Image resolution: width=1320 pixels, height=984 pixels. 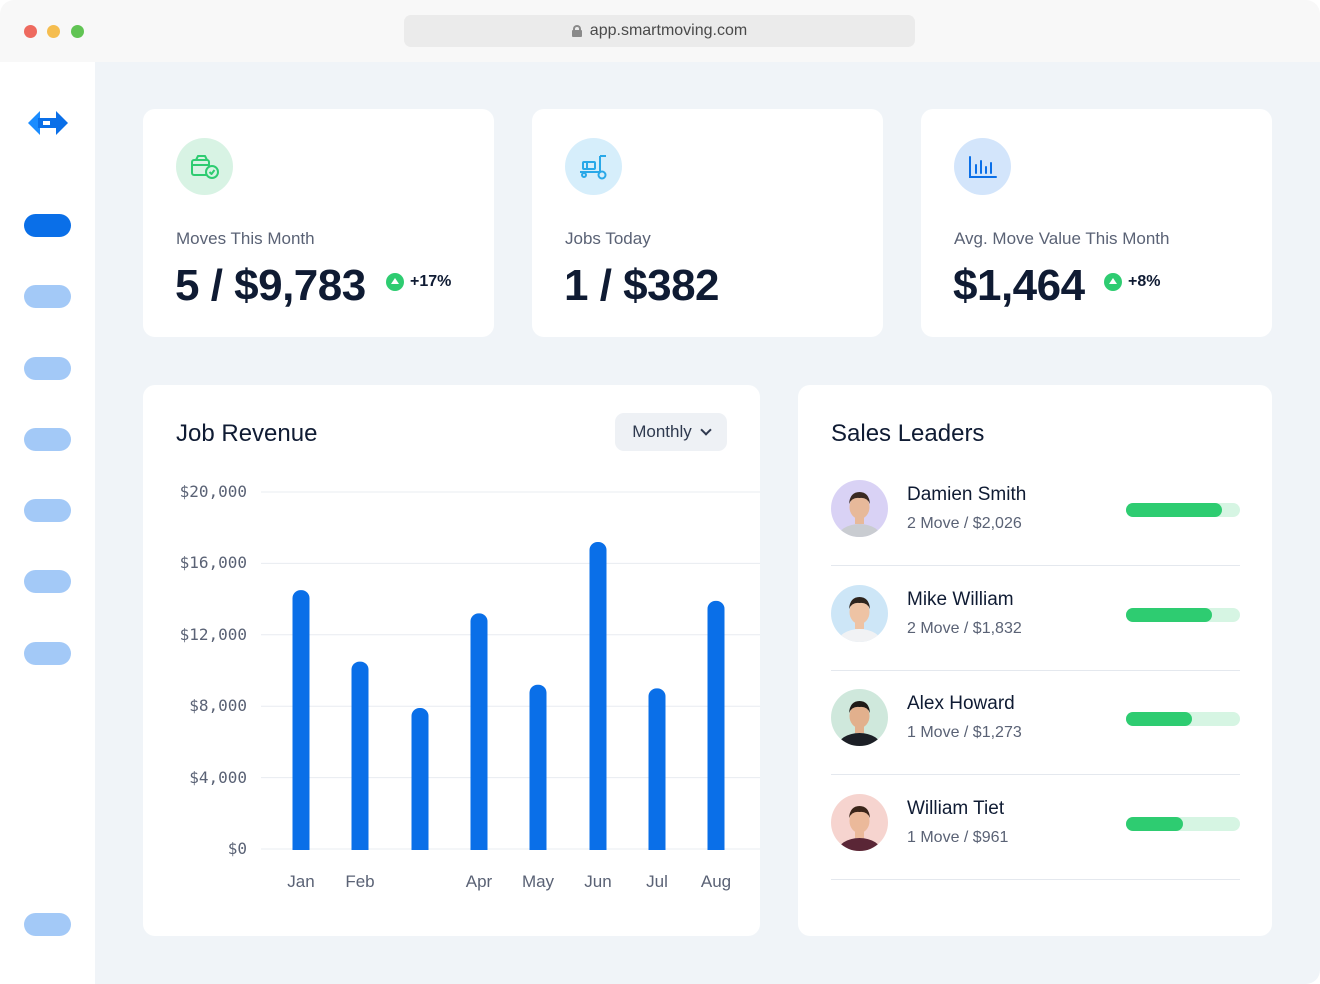 I want to click on x-axis-tick-label: Aug, so click(x=716, y=881).